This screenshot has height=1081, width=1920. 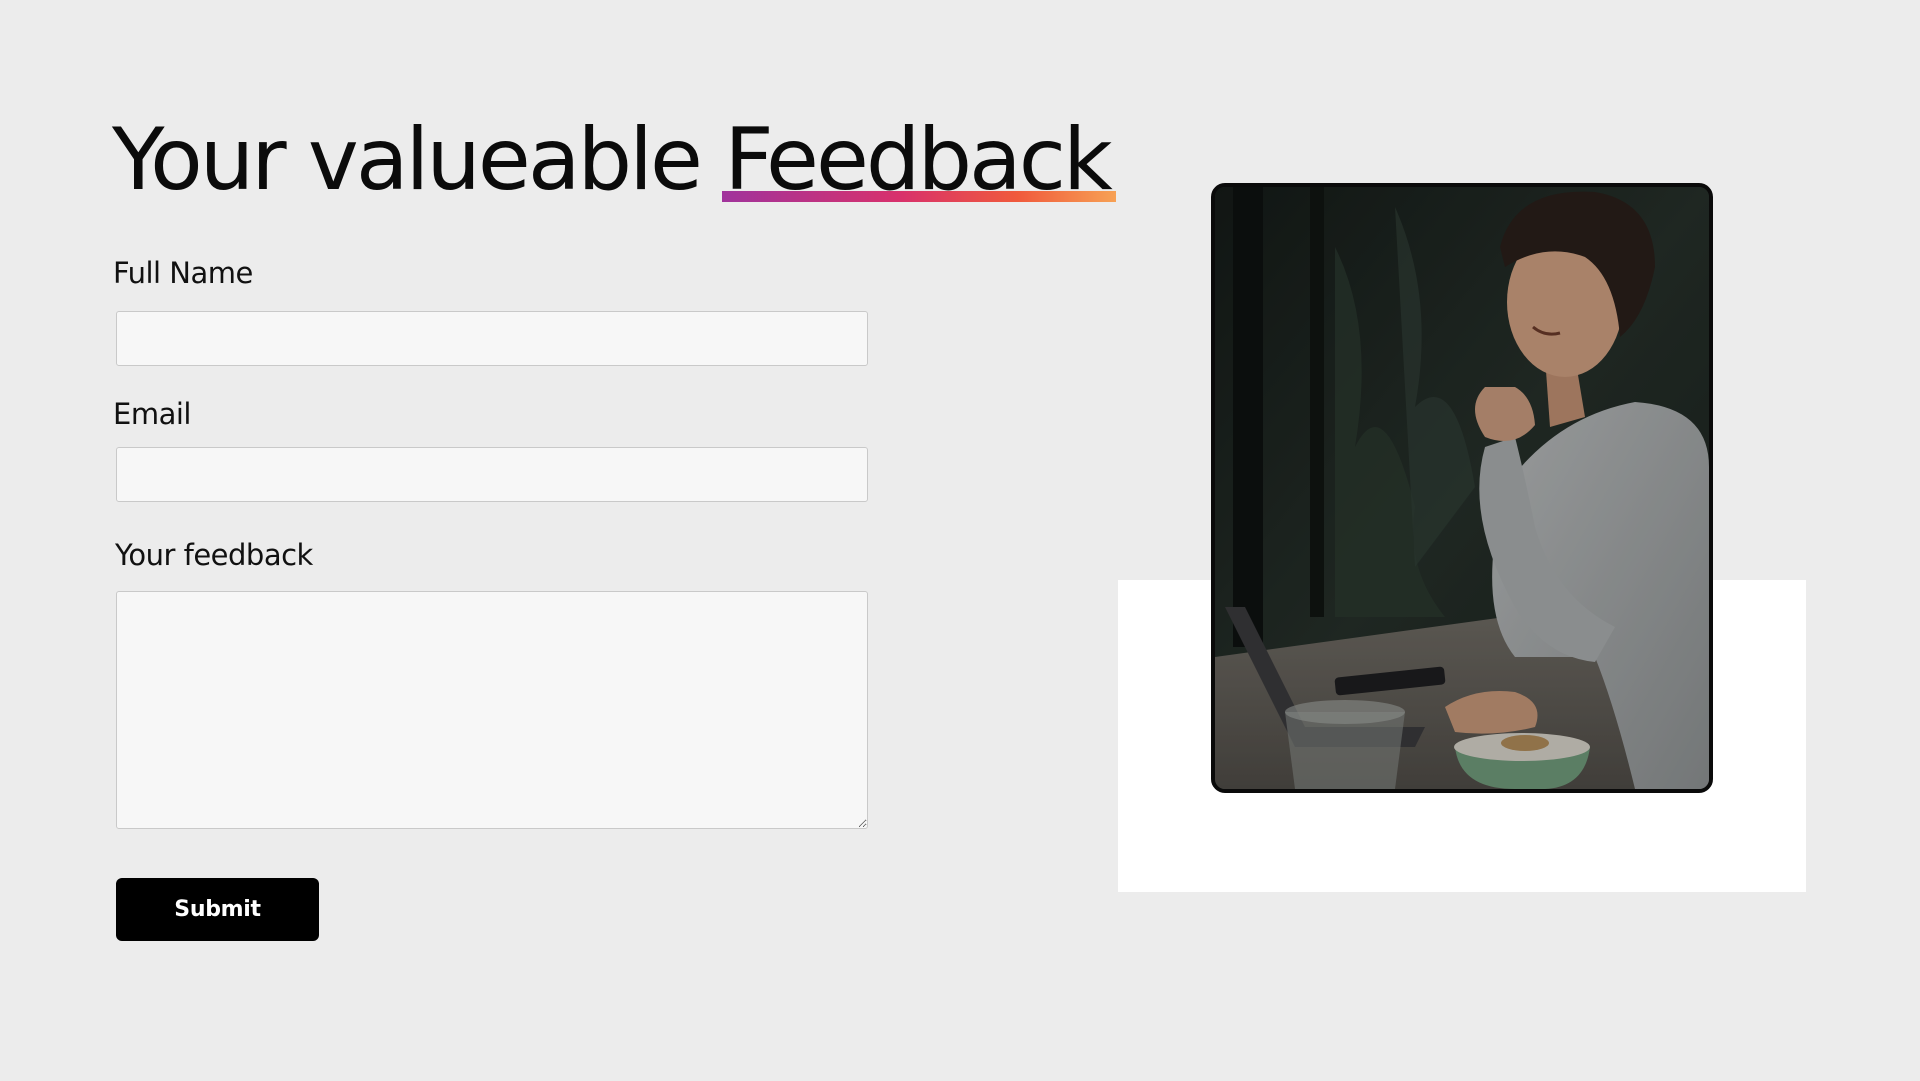 I want to click on page-title: Your valueable Feedback, so click(x=614, y=160).